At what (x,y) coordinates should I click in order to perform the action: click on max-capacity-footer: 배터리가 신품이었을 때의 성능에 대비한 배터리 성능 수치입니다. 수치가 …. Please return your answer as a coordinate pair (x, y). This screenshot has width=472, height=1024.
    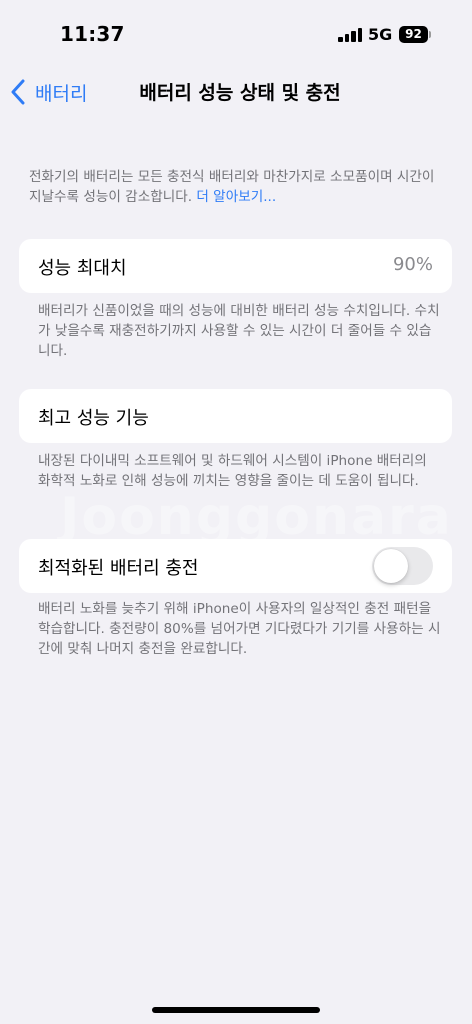
    Looking at the image, I should click on (239, 331).